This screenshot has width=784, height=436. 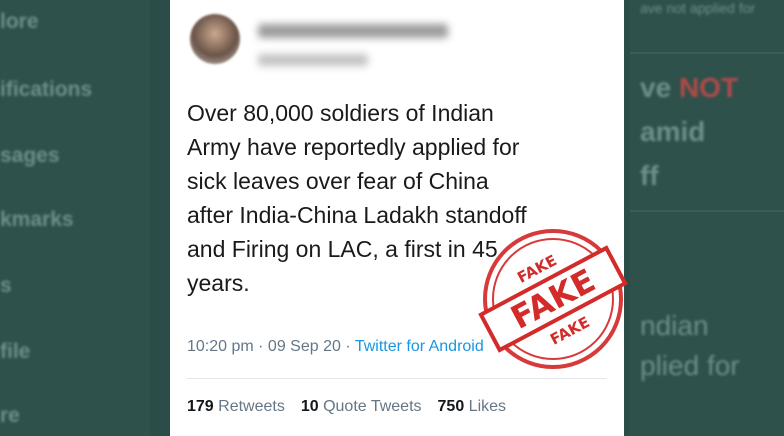 What do you see at coordinates (309, 406) in the screenshot?
I see `quote-tweets-count: 10` at bounding box center [309, 406].